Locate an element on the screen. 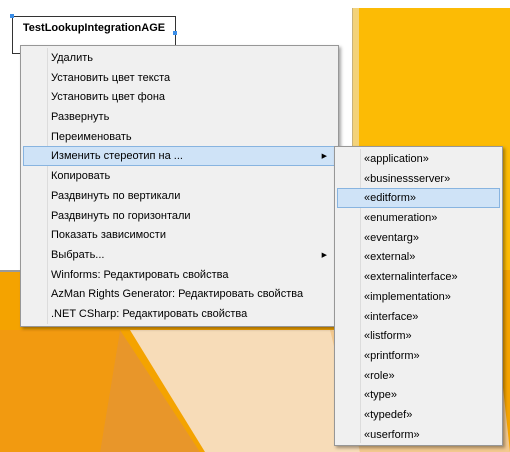  menu-item: «printform» is located at coordinates (418, 356).